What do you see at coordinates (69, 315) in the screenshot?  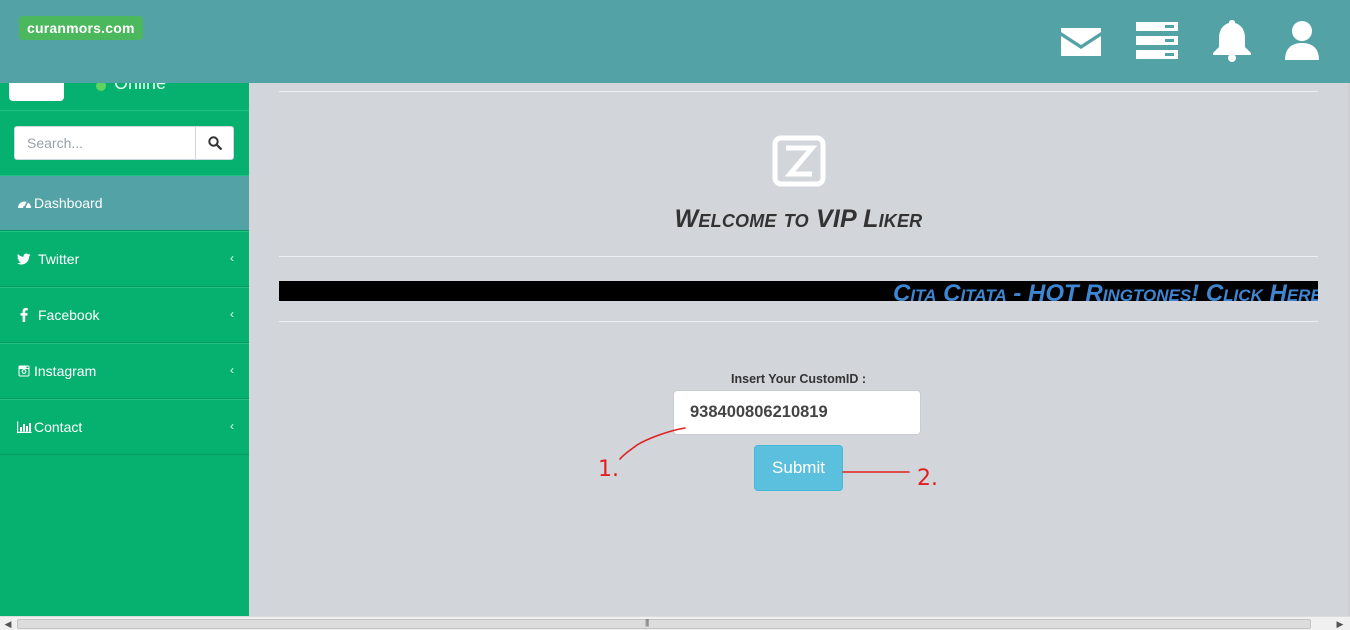 I see `sidebar-item-label: Facebook` at bounding box center [69, 315].